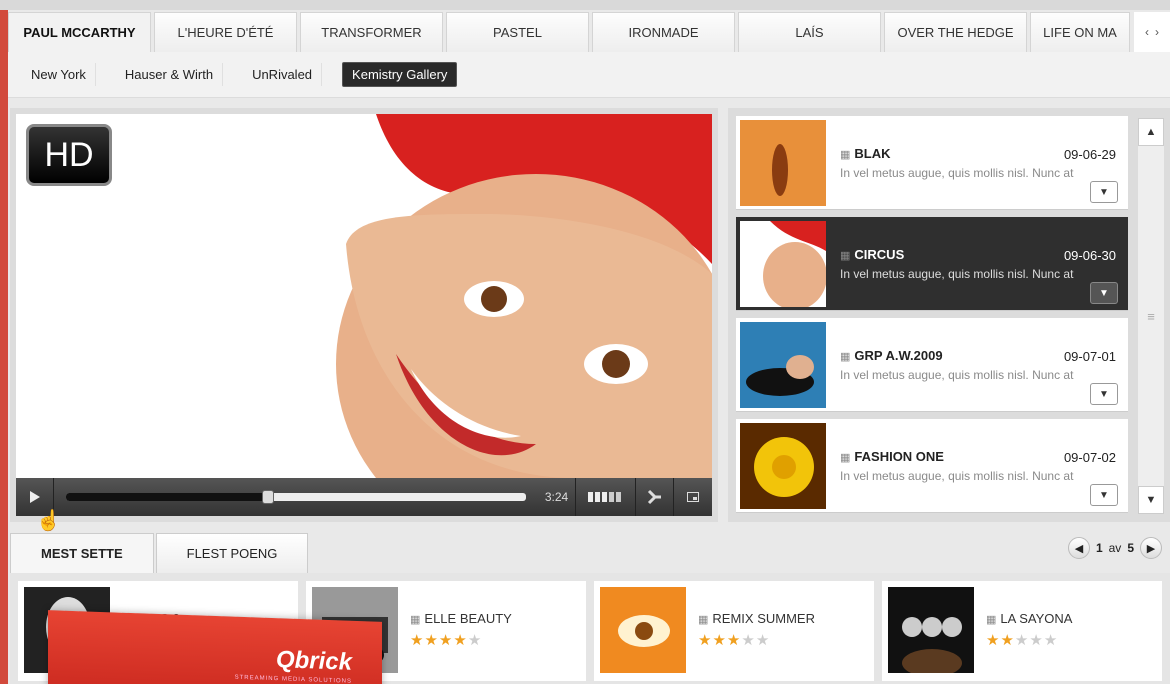  Describe the element at coordinates (557, 497) in the screenshot. I see `time-display: 3:24` at that location.